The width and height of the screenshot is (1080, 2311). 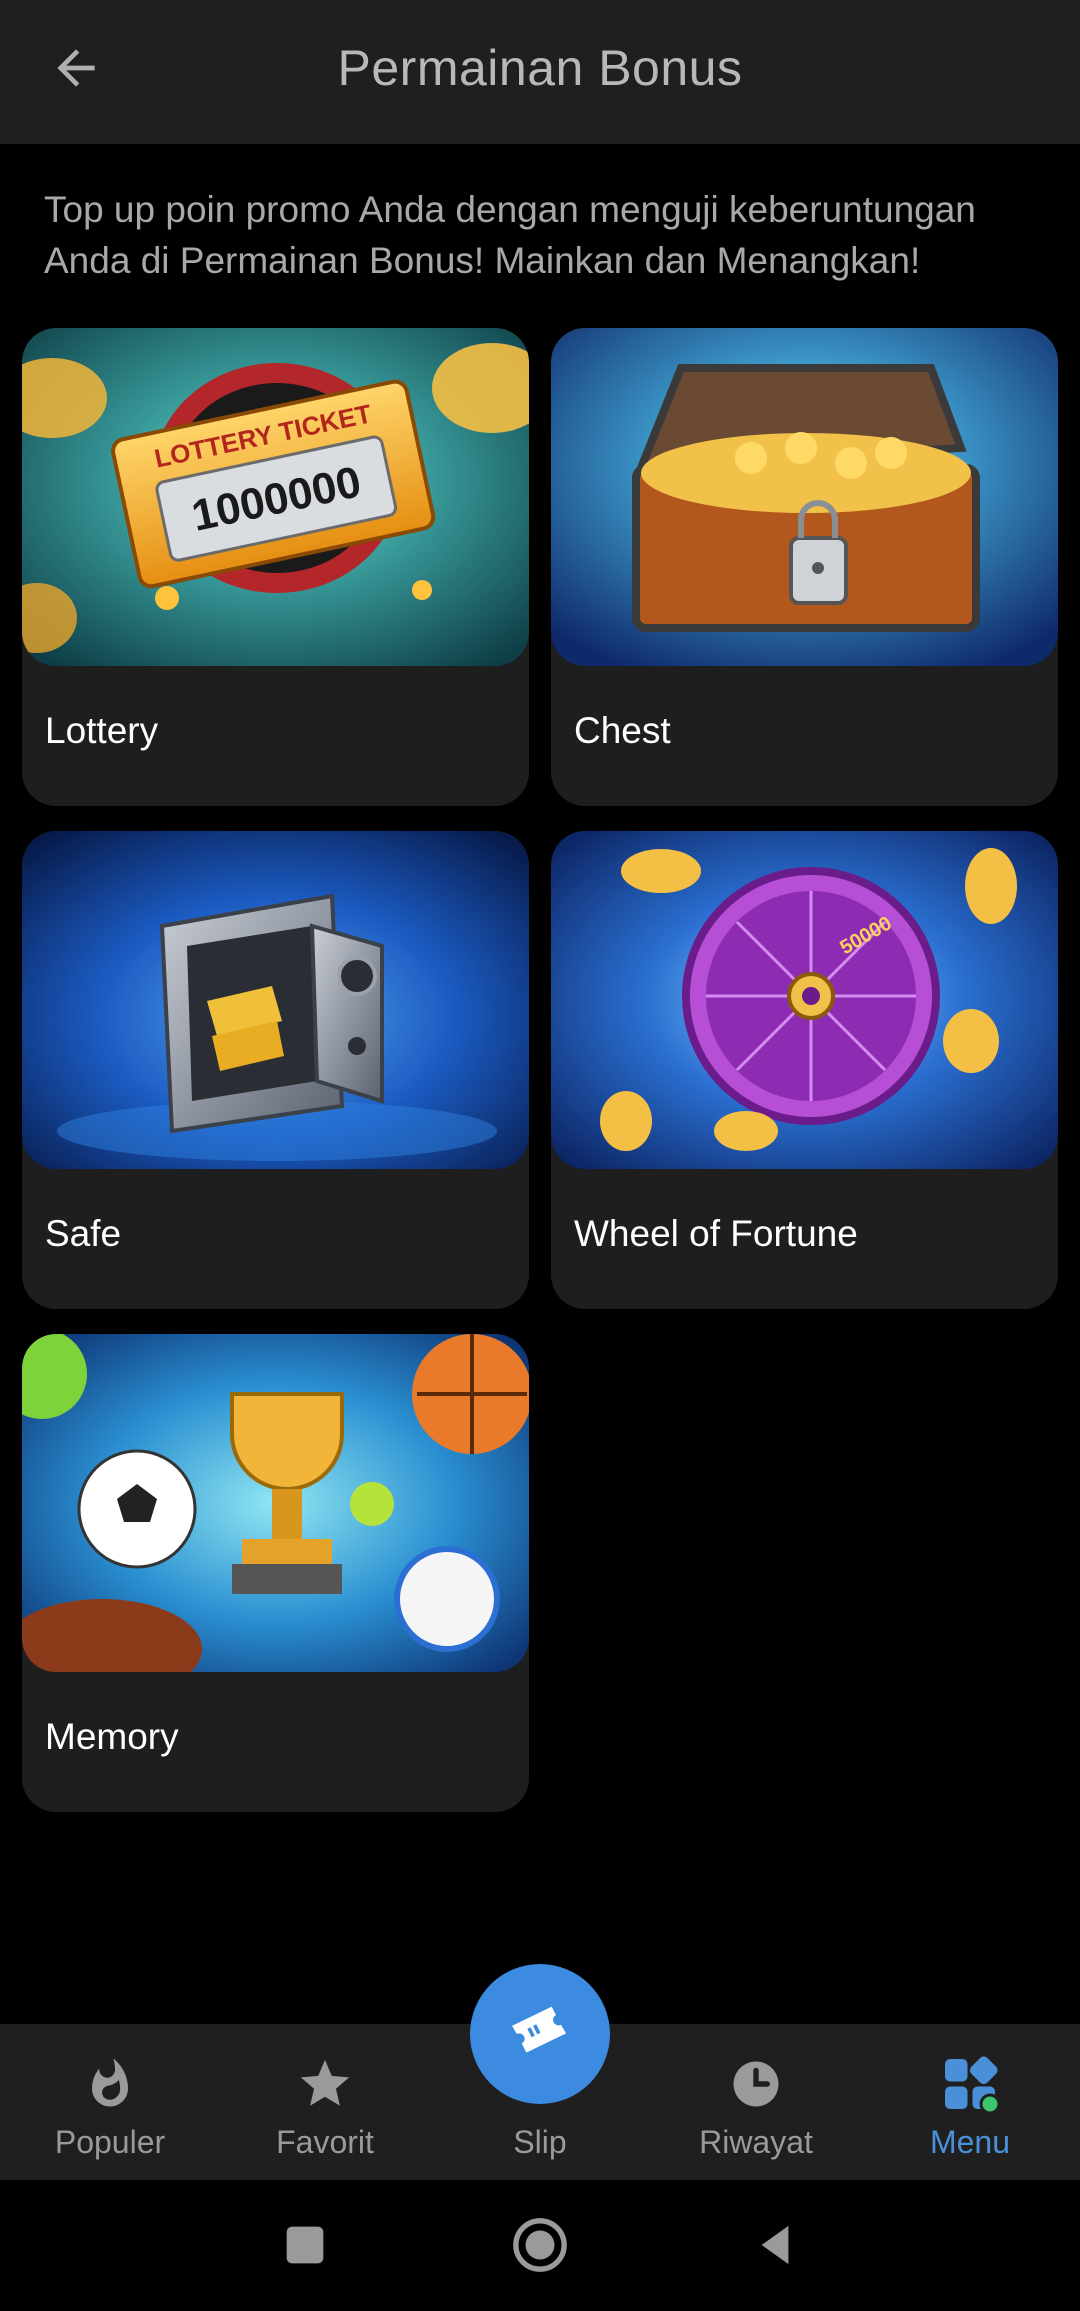 I want to click on slip-button, so click(x=540, y=2034).